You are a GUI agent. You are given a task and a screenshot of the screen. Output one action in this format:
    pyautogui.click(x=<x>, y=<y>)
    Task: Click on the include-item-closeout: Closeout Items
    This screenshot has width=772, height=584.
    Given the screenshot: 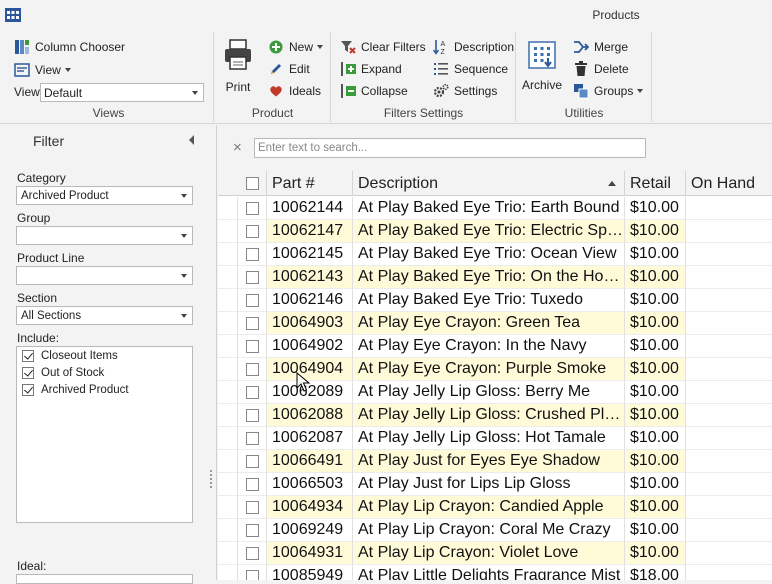 What is the action you would take?
    pyautogui.click(x=70, y=356)
    